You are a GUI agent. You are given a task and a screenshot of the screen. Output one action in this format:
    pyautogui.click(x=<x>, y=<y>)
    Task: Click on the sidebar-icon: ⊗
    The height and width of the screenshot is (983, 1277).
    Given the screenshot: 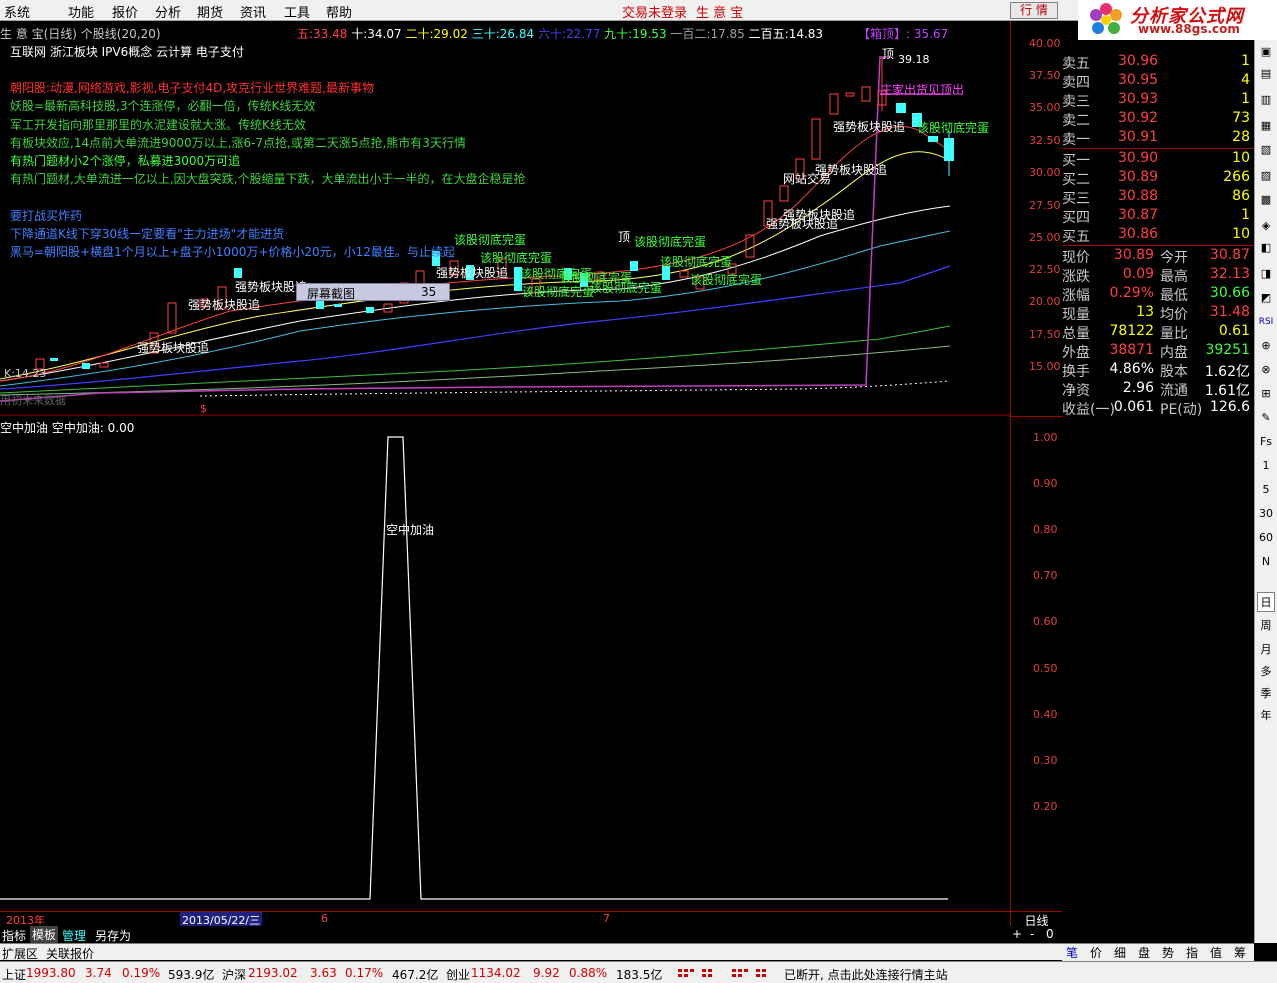 What is the action you would take?
    pyautogui.click(x=1266, y=370)
    